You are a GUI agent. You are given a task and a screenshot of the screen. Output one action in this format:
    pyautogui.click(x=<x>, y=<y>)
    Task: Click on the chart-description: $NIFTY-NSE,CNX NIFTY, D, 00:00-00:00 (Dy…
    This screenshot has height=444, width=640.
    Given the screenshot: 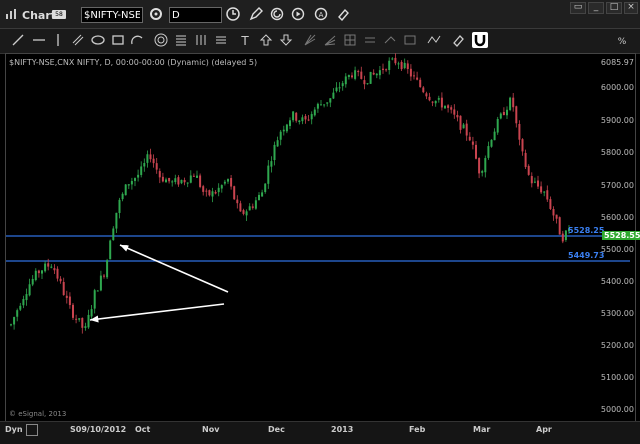 What is the action you would take?
    pyautogui.click(x=133, y=62)
    